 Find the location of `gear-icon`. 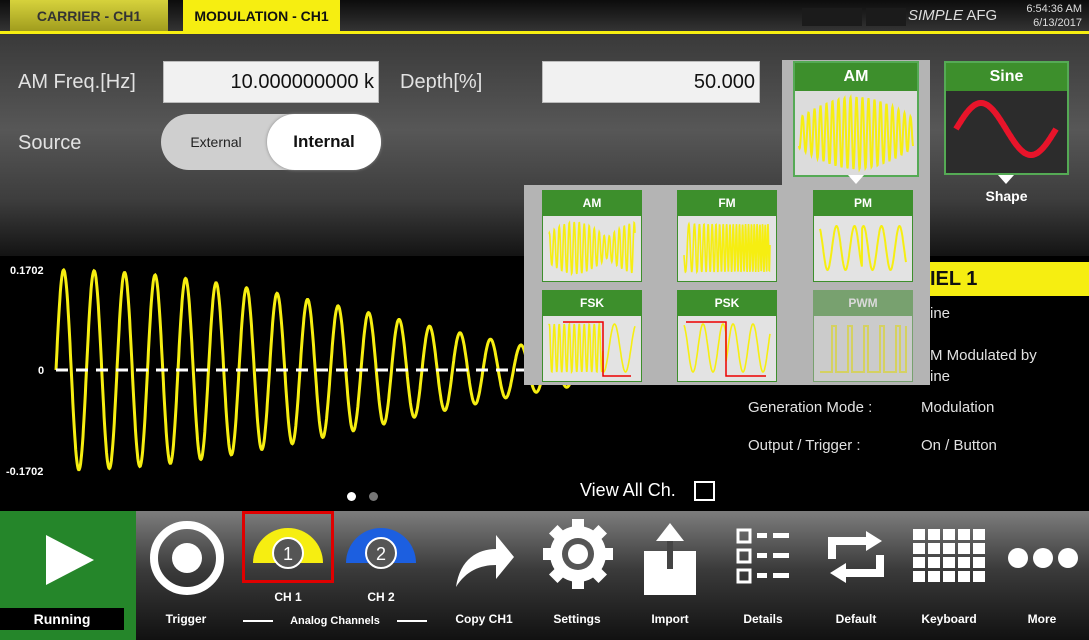

gear-icon is located at coordinates (578, 554).